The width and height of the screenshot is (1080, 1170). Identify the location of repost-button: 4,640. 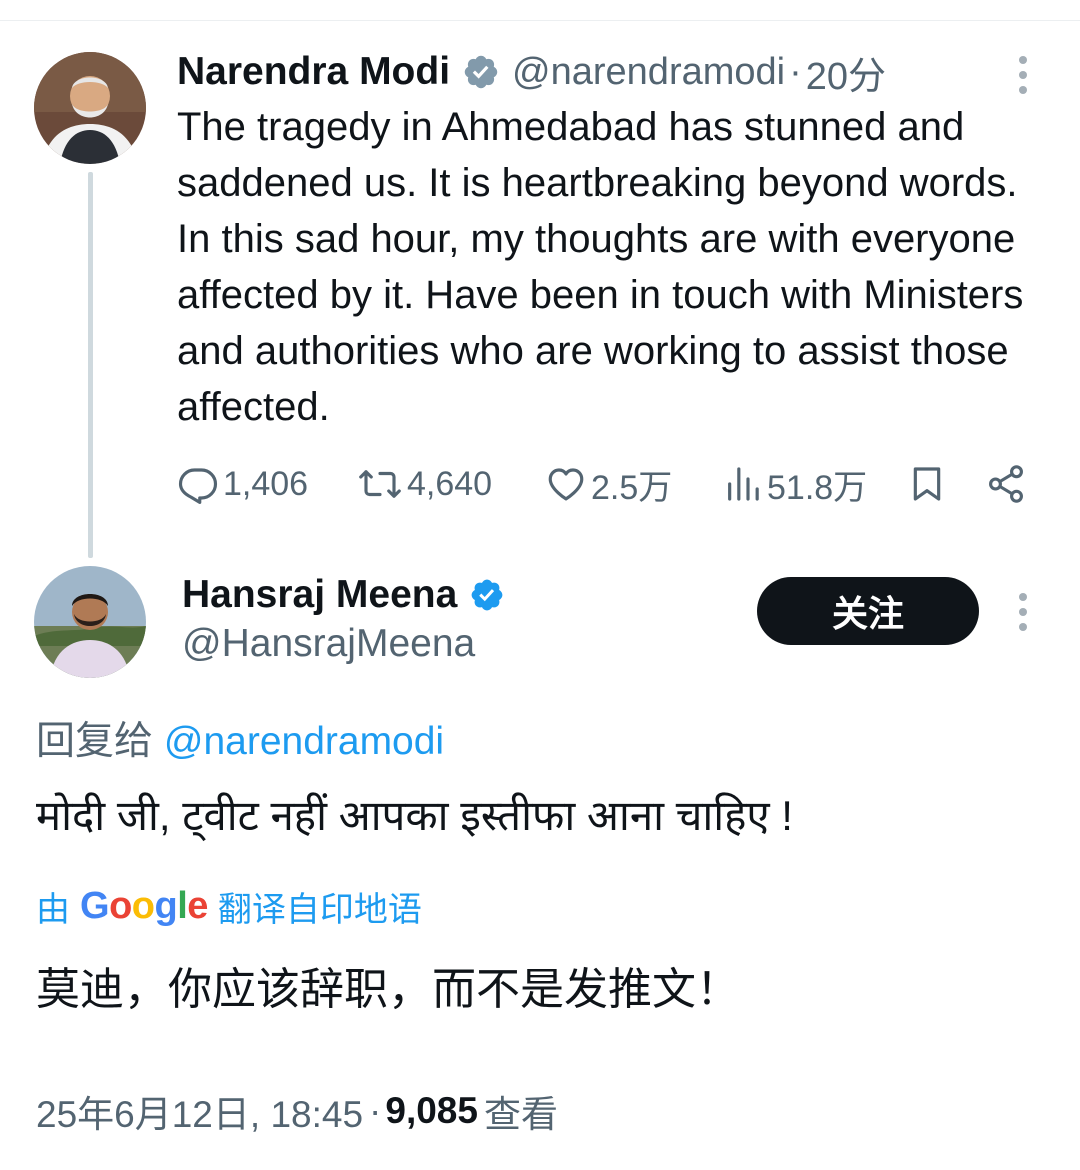
(424, 484).